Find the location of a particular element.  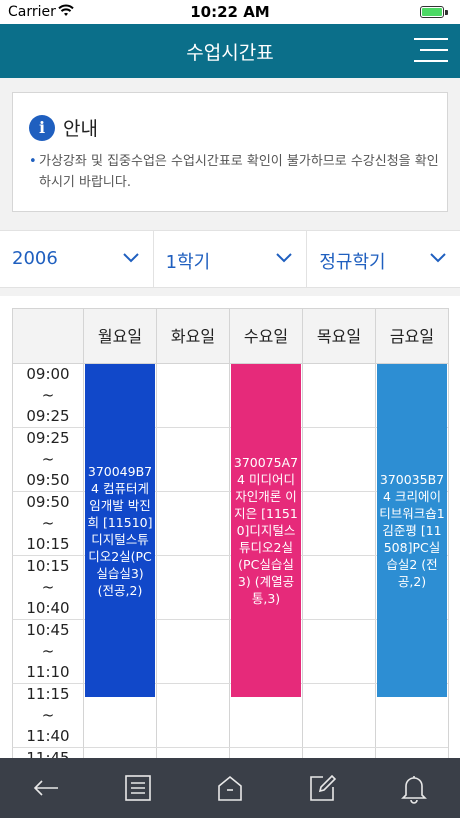

filter-bar: 2006 1학기 정규학기 is located at coordinates (230, 259).